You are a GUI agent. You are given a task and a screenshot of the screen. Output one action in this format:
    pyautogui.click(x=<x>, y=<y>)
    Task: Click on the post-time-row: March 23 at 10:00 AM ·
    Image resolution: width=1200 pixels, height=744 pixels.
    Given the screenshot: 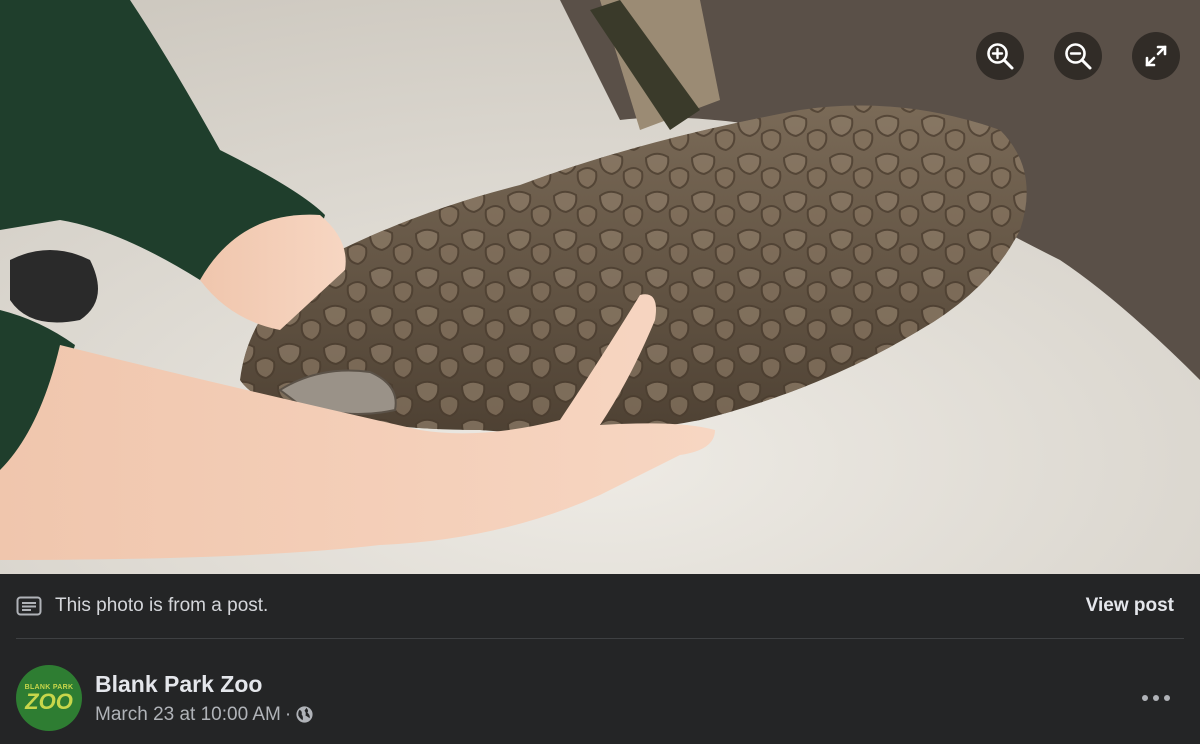 What is the action you would take?
    pyautogui.click(x=614, y=715)
    